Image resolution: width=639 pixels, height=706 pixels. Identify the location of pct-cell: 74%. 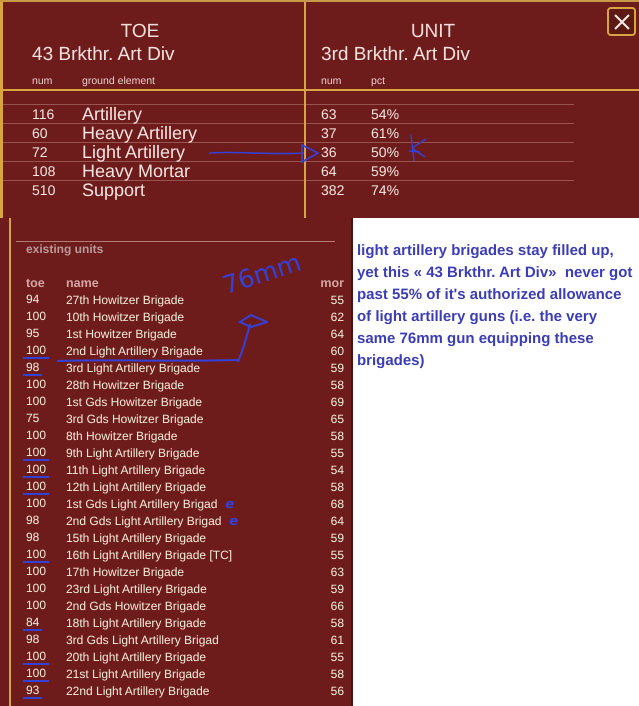
(385, 190).